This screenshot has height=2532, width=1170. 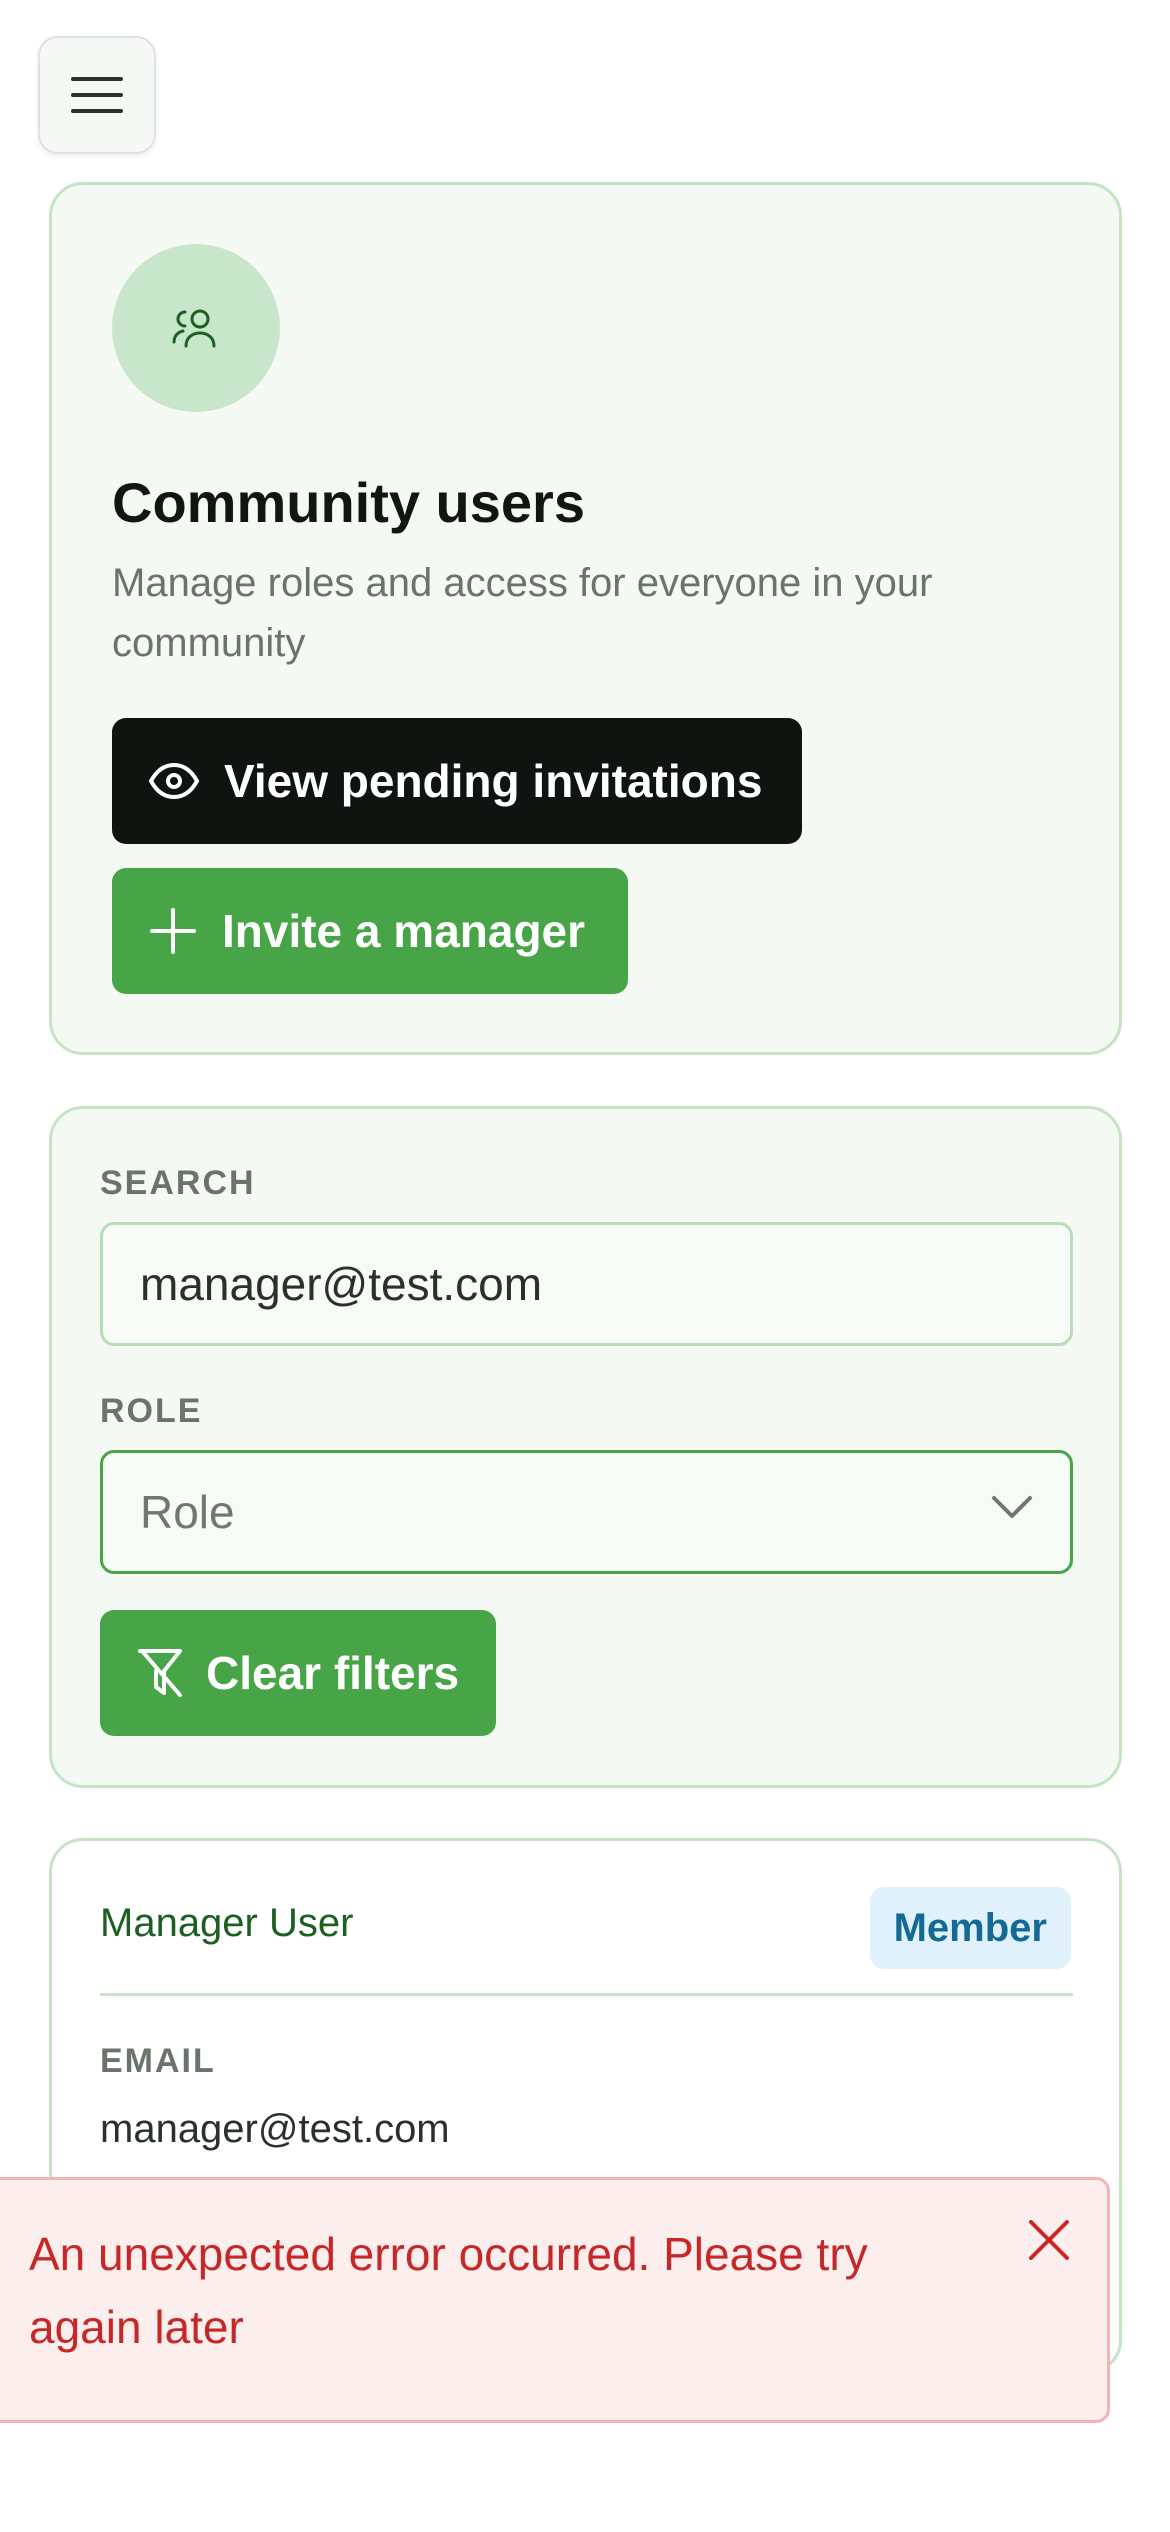 What do you see at coordinates (586, 1284) in the screenshot?
I see `search-input: manager@test.com` at bounding box center [586, 1284].